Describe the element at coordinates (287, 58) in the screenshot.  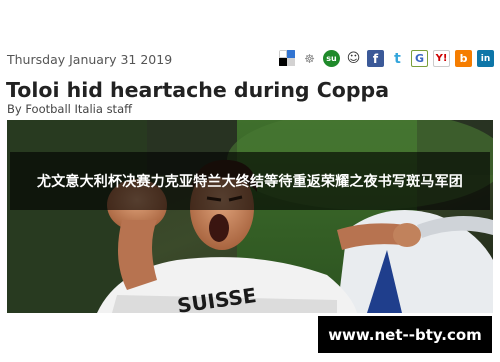
I see `delicious-icon` at that location.